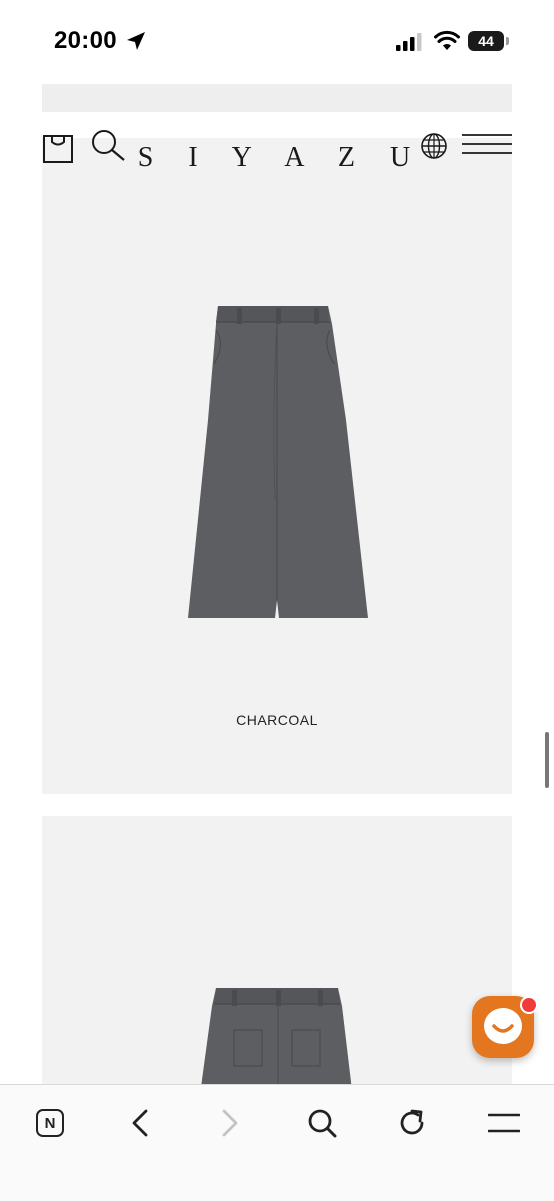 The image size is (554, 1201). Describe the element at coordinates (503, 1026) in the screenshot. I see `chat-face-icon` at that location.